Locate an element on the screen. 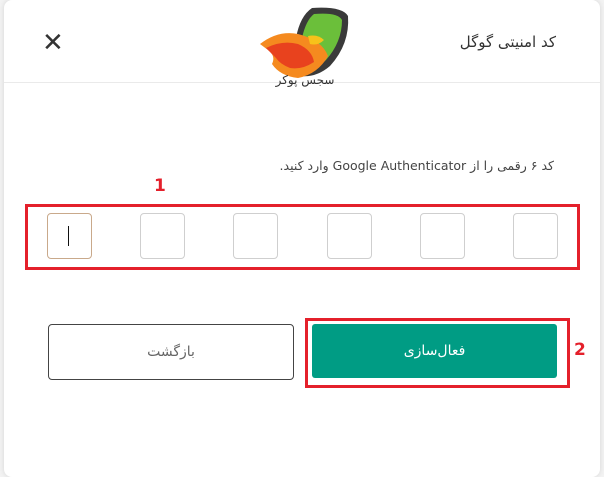 The height and width of the screenshot is (477, 604). activate-button: فعال‌سازی is located at coordinates (434, 351).